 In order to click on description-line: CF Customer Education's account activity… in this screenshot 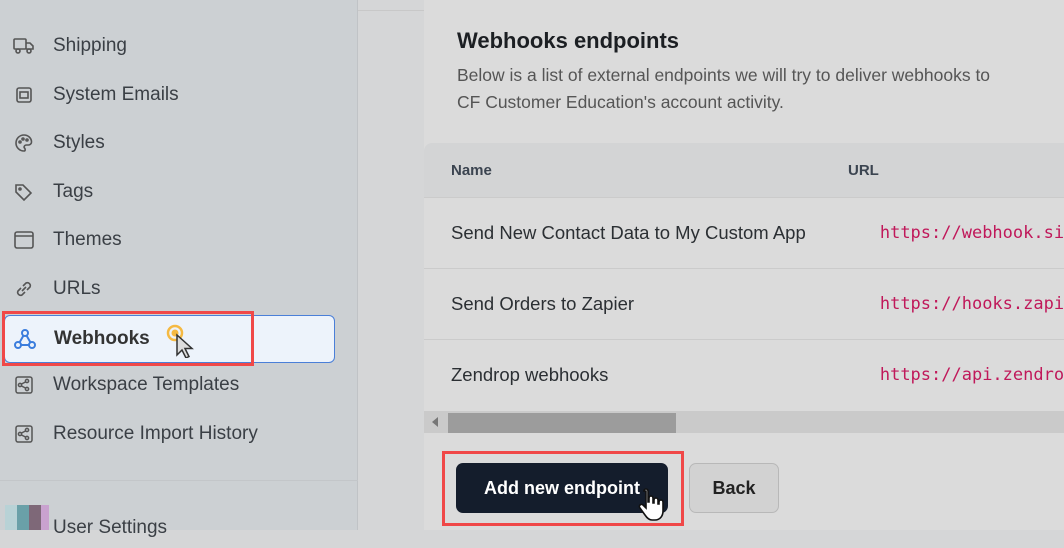, I will do `click(620, 102)`.